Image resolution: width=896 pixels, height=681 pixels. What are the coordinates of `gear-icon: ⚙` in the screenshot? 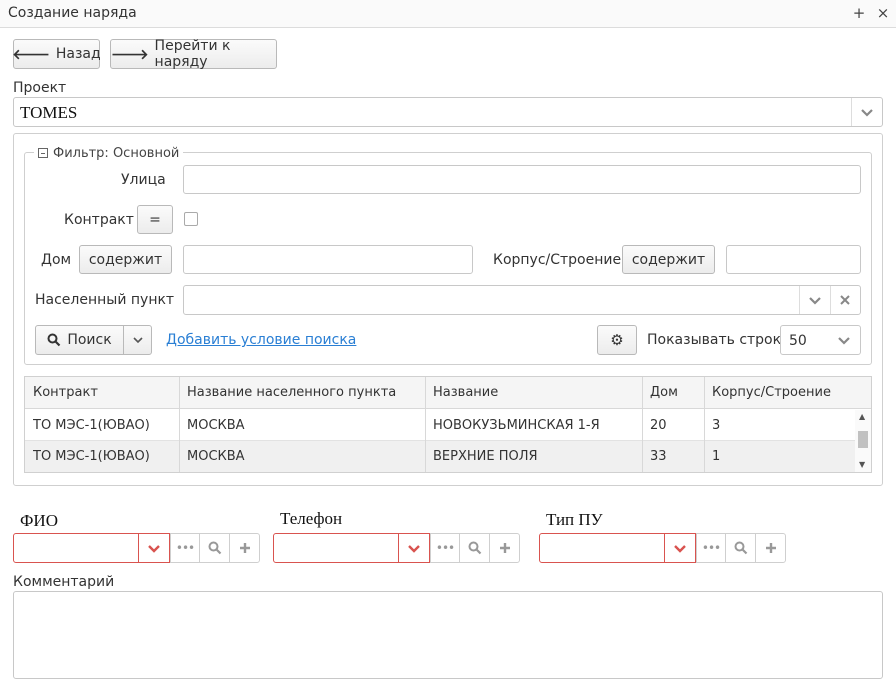 It's located at (617, 340).